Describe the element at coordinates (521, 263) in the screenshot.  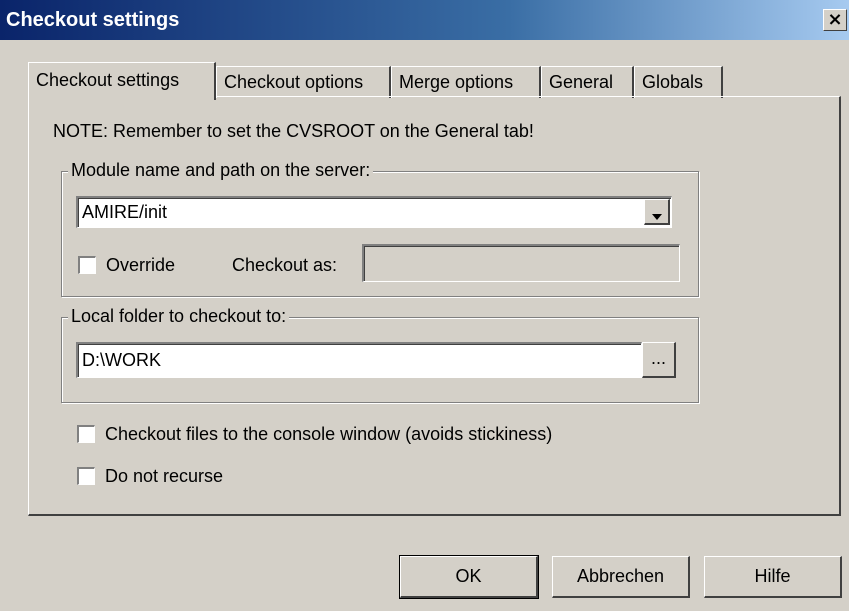
I see `checkout-as-field` at that location.